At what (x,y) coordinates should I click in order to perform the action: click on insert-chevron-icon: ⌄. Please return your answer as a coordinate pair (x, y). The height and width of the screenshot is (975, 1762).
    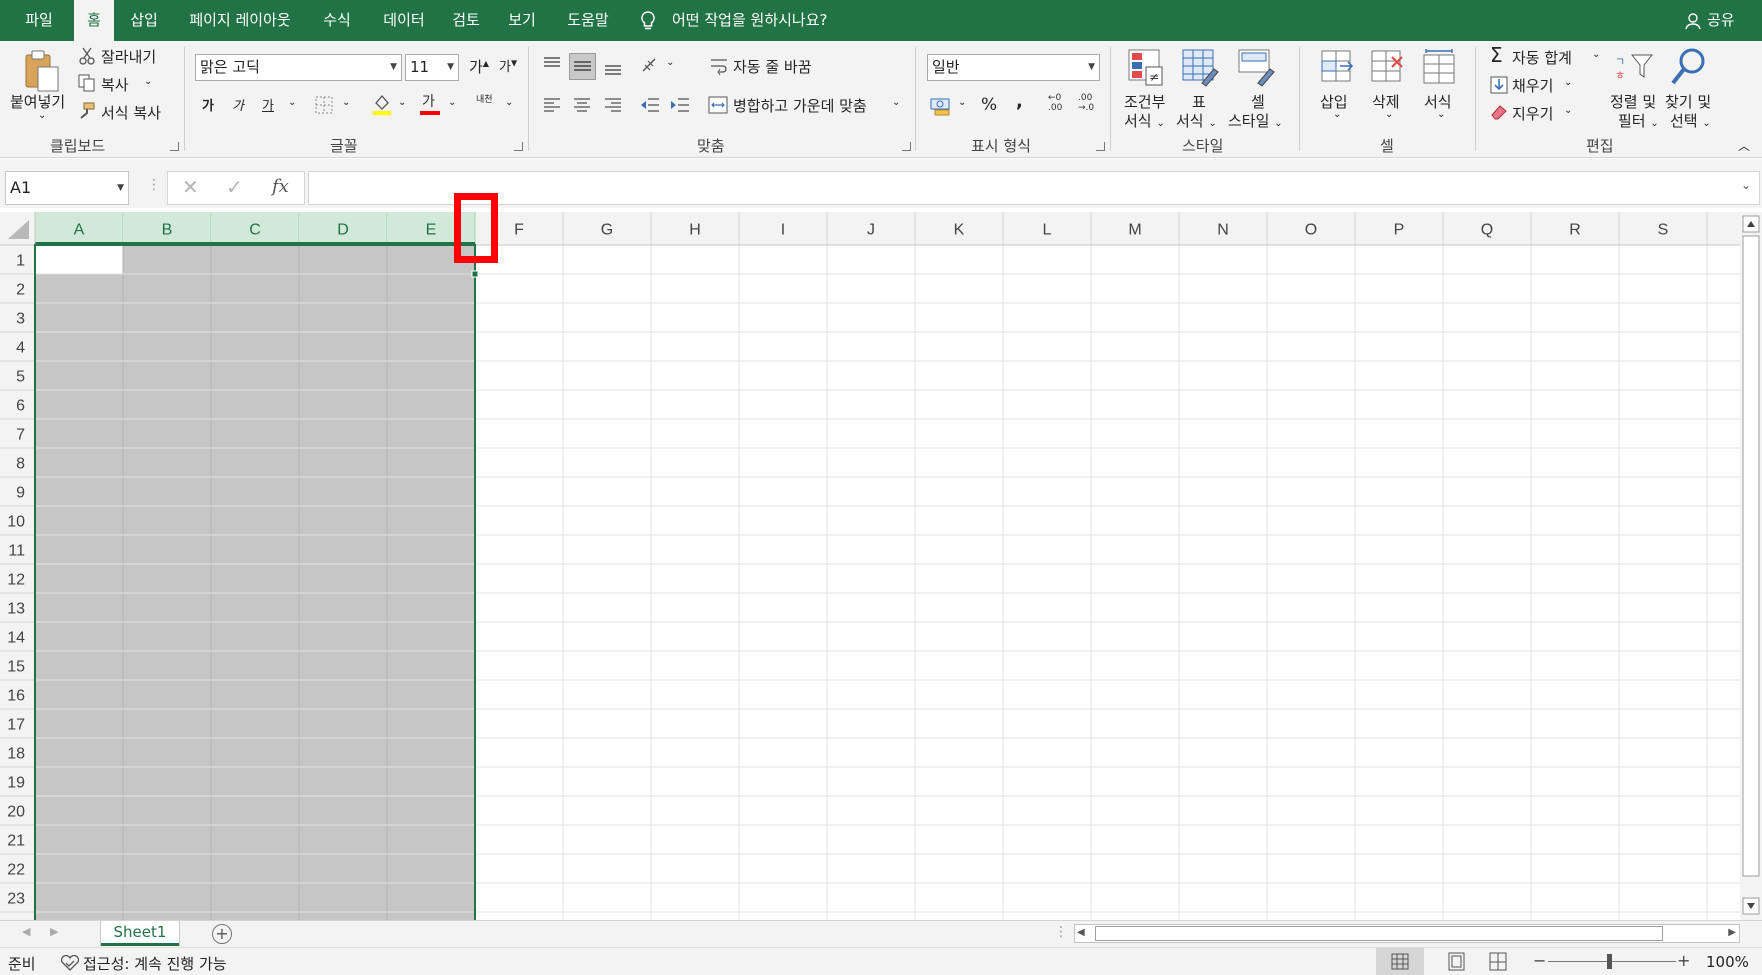
    Looking at the image, I should click on (1337, 114).